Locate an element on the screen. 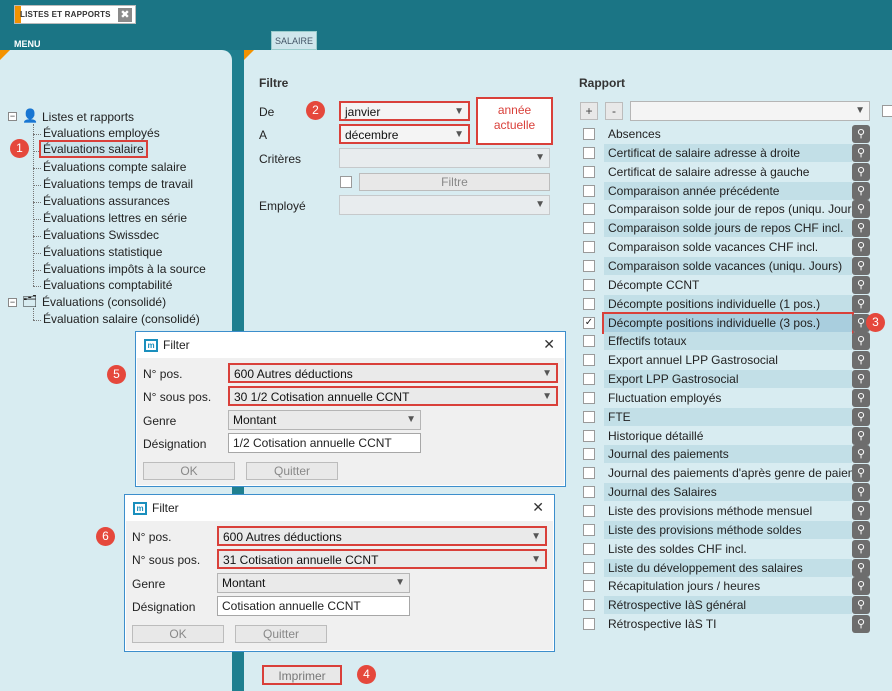  ok-button: OK is located at coordinates (189, 471).